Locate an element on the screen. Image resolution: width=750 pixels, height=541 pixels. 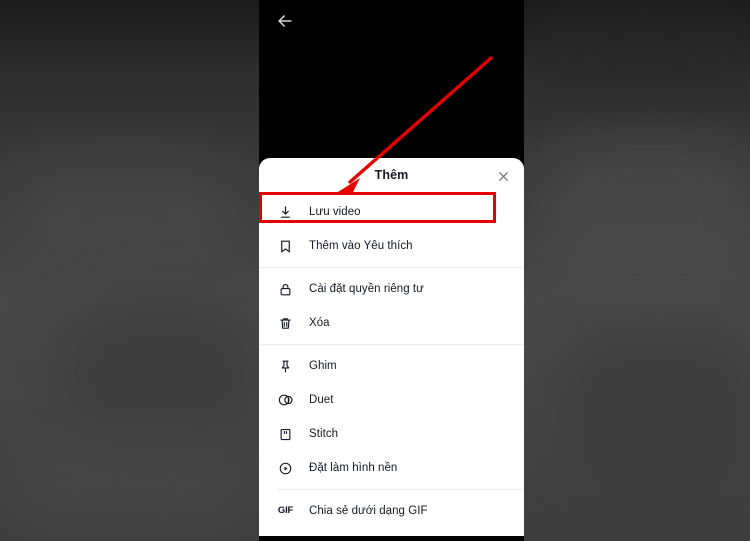
menu-item-label: Xóa is located at coordinates (319, 323).